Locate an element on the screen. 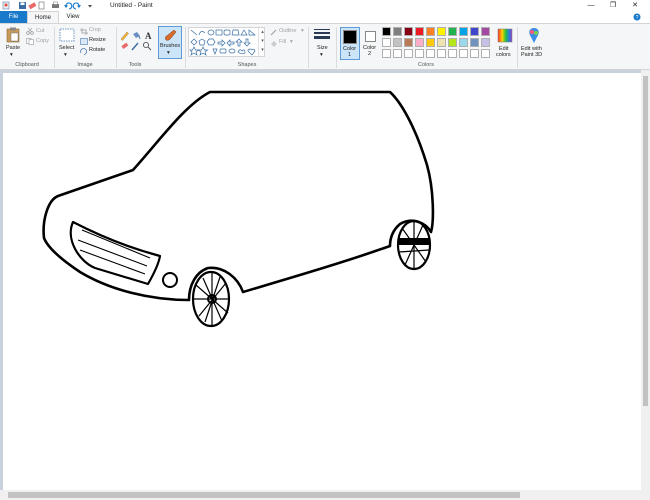  scissors-icon is located at coordinates (30, 31).